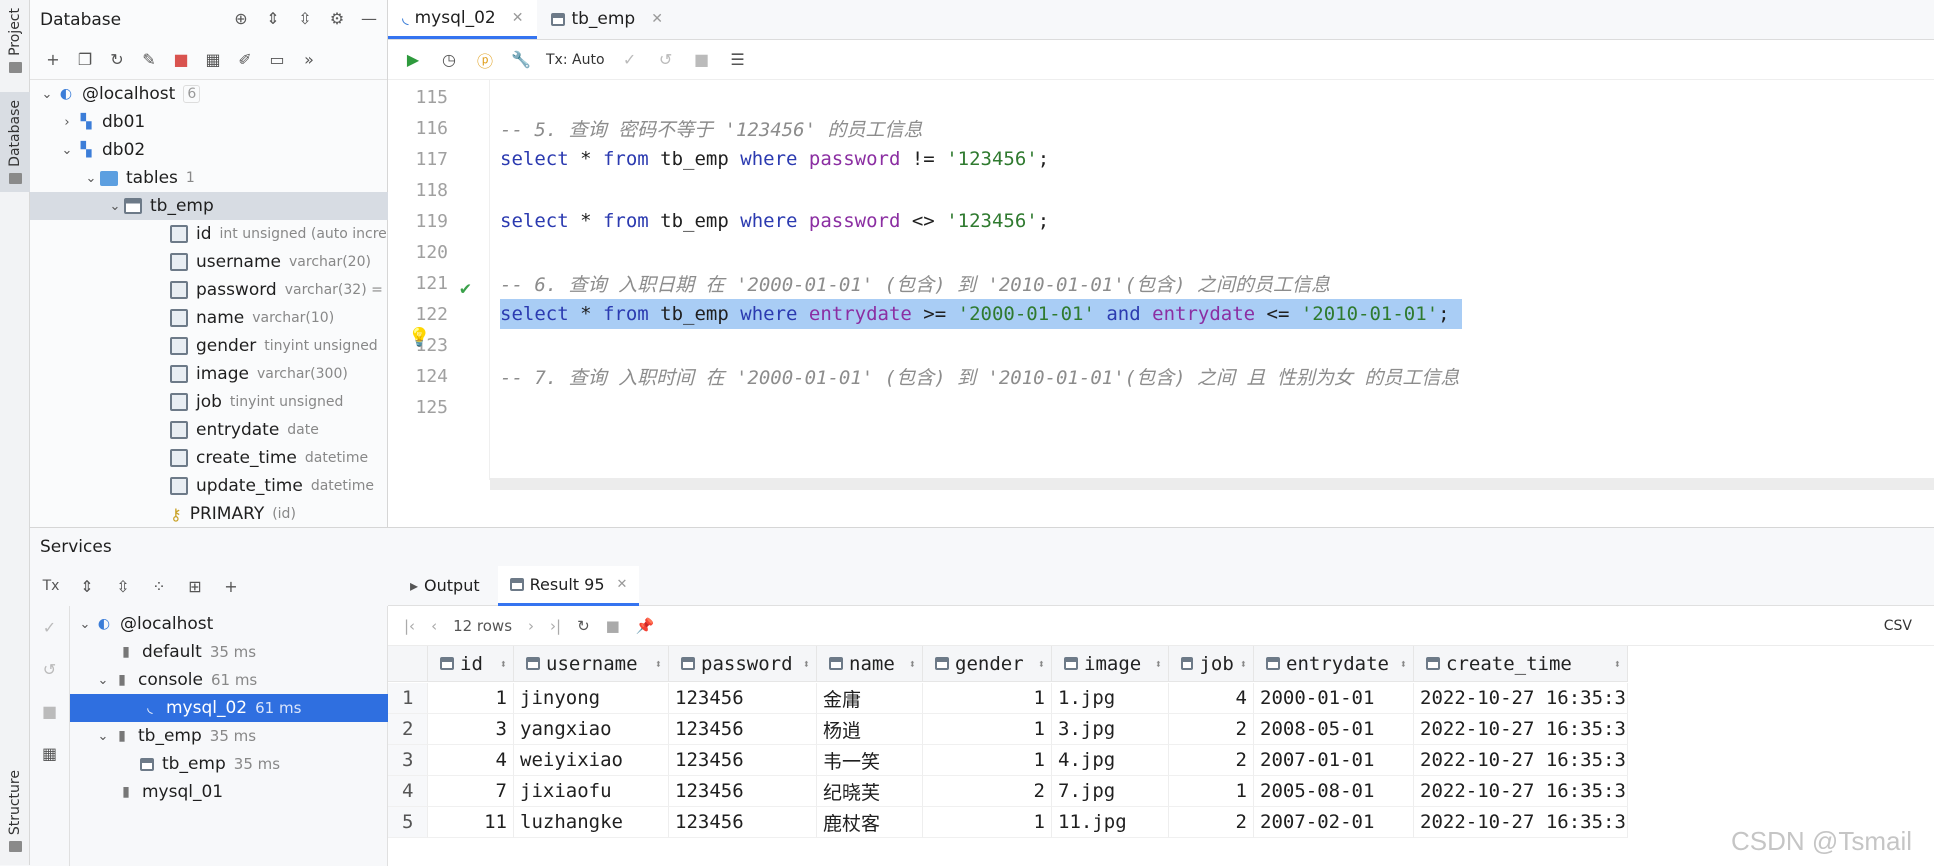 The image size is (1934, 866). Describe the element at coordinates (175, 736) in the screenshot. I see `svc-tb-emp: ⌄ ▮ tb_emp 35 ms` at that location.